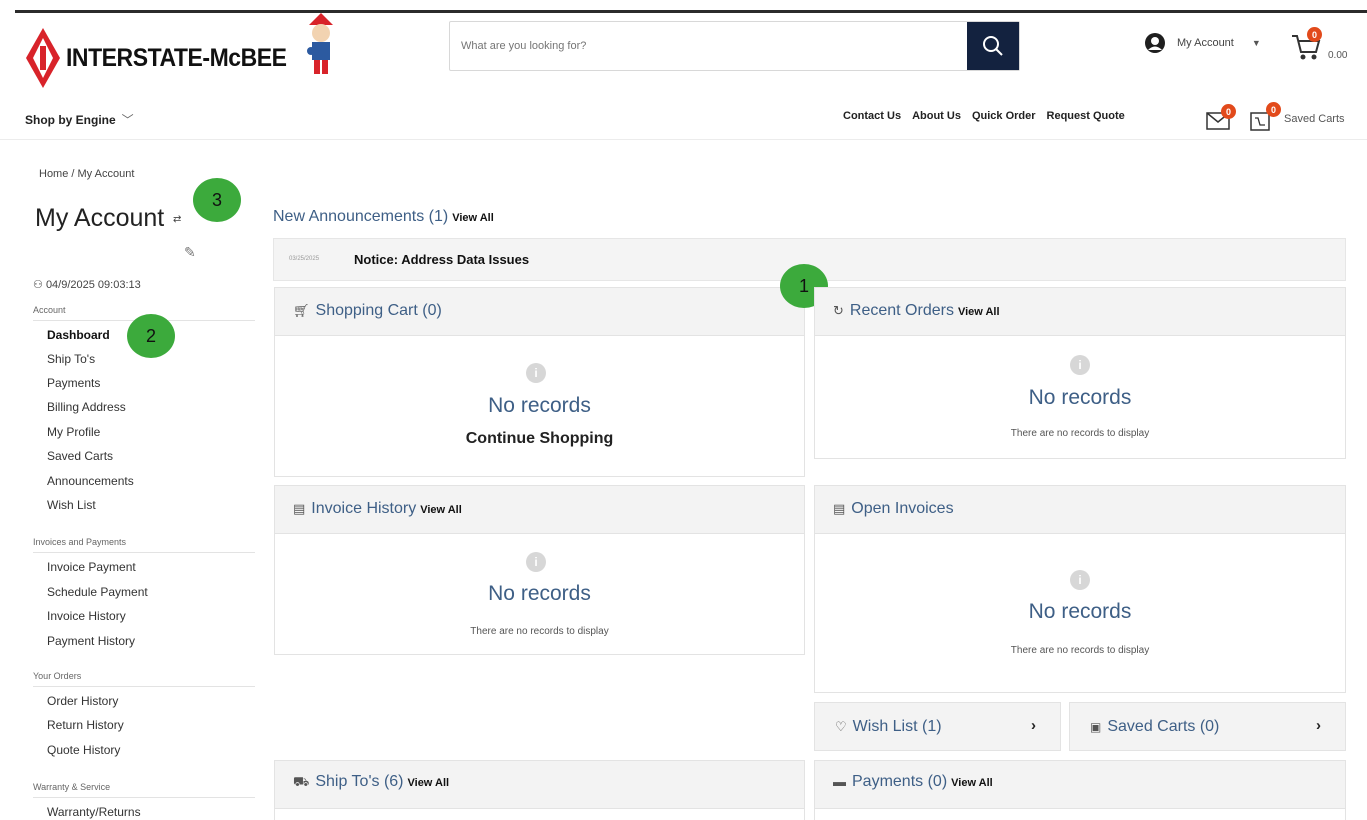 The height and width of the screenshot is (820, 1367). Describe the element at coordinates (1256, 43) in the screenshot. I see `caret-down-icon: ▼` at that location.